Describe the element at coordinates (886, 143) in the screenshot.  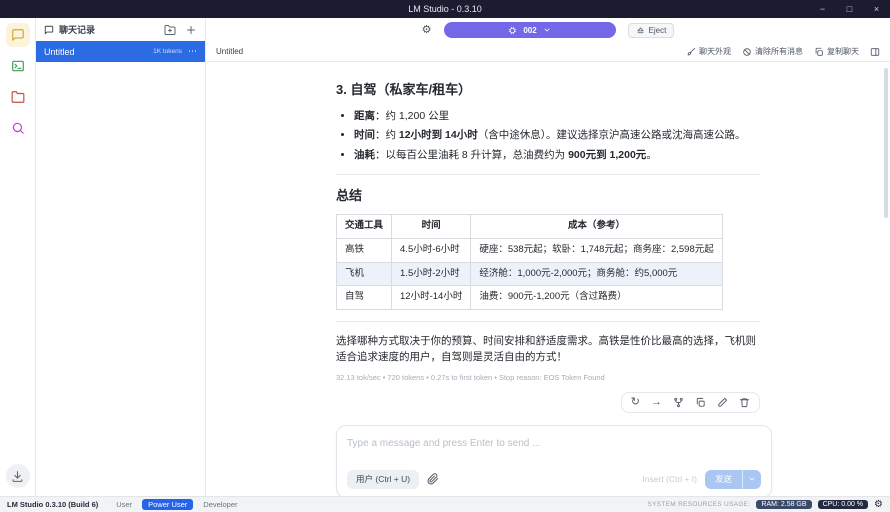
I see `scrollbar-thumb` at that location.